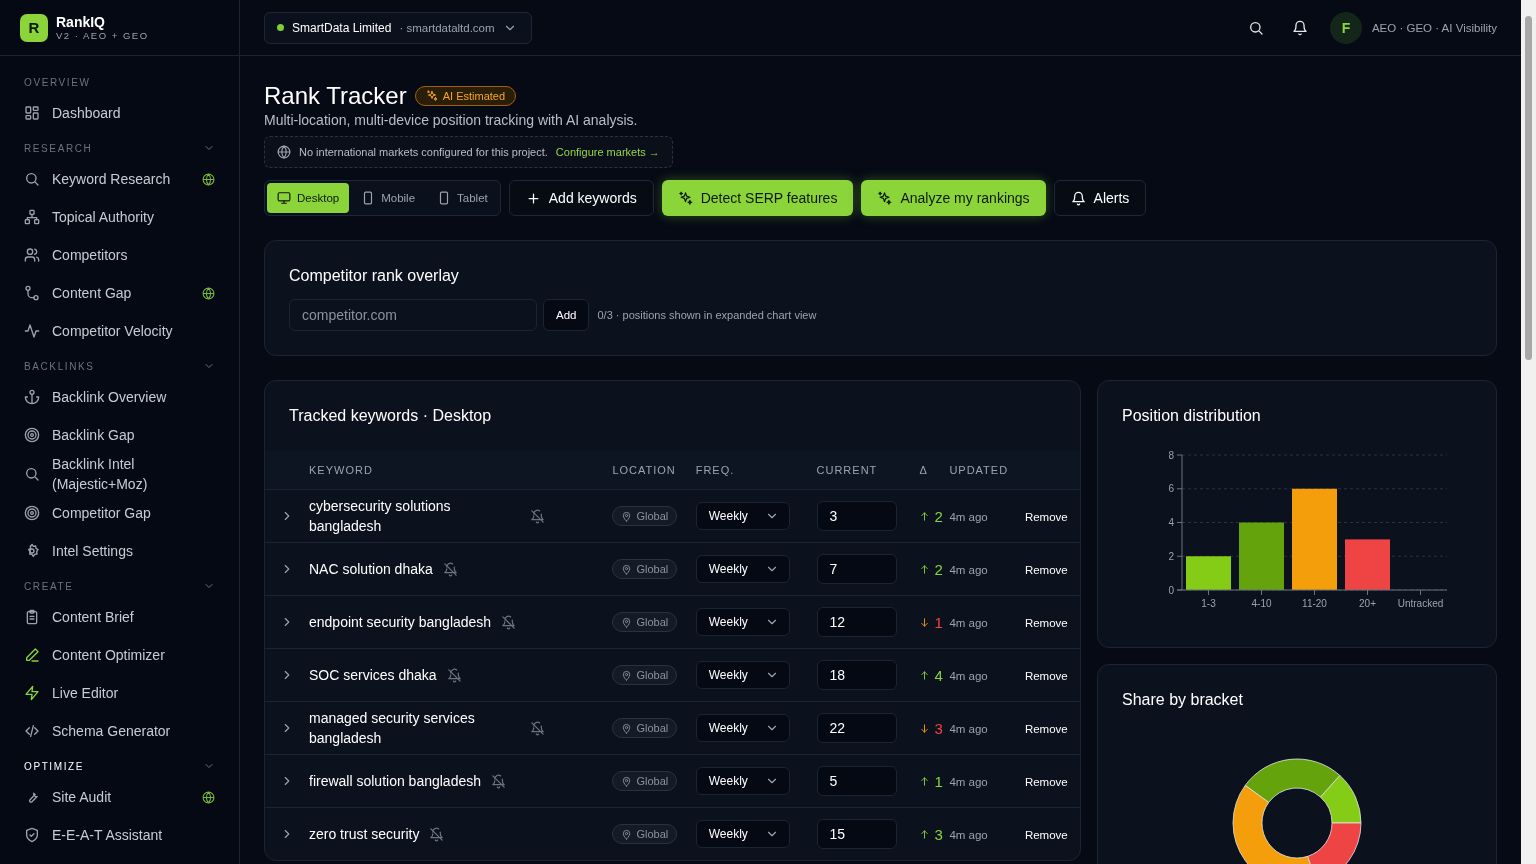 The width and height of the screenshot is (1536, 864). What do you see at coordinates (1171, 489) in the screenshot?
I see `y-tick-label: 6` at bounding box center [1171, 489].